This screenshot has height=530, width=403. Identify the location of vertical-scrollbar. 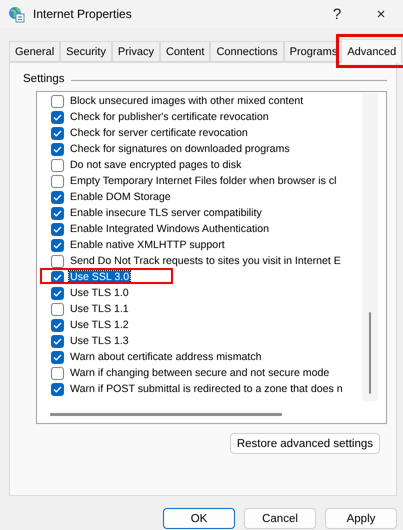
(370, 353).